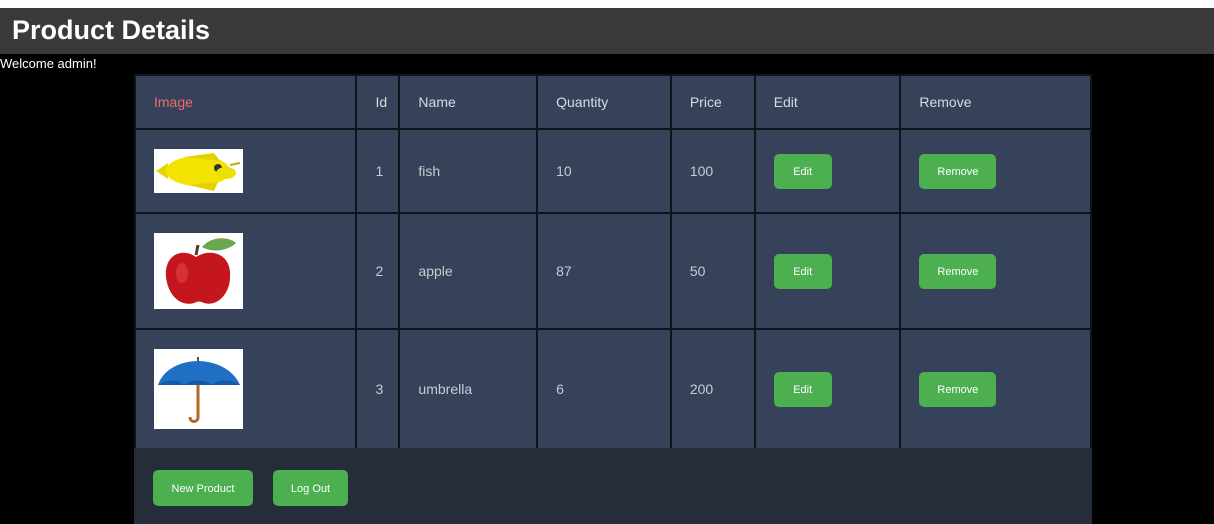  I want to click on column-header-name: Name, so click(468, 102).